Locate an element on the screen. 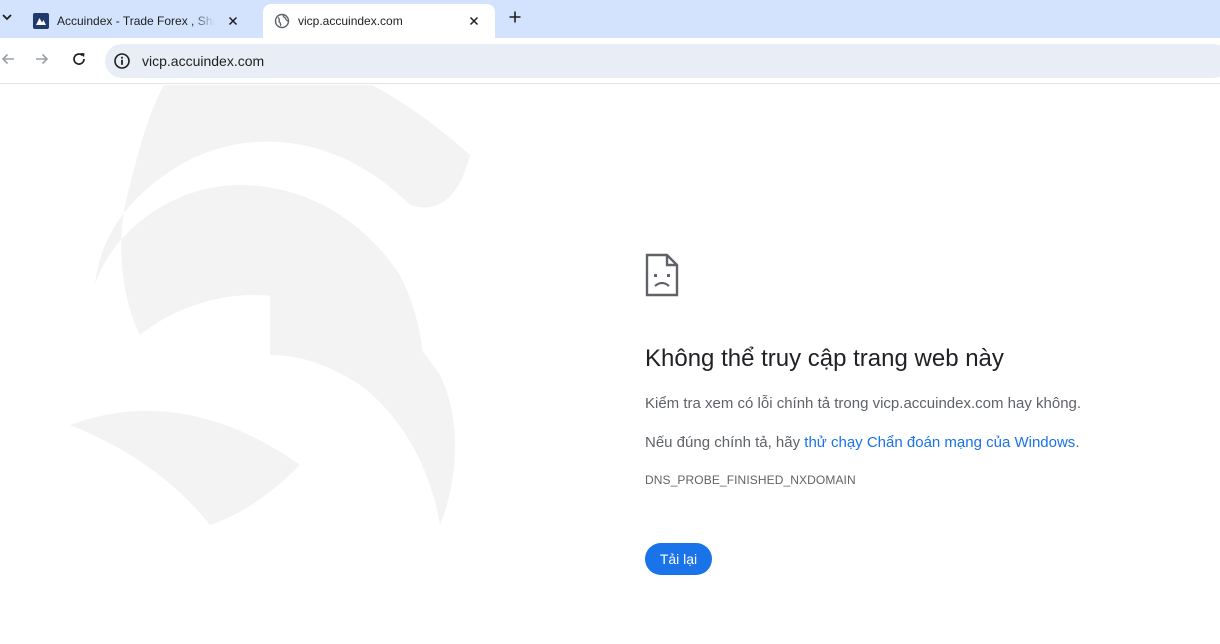  network-diagnostics-link: thử chạy Chẩn đoán mạng của Windows is located at coordinates (939, 442).